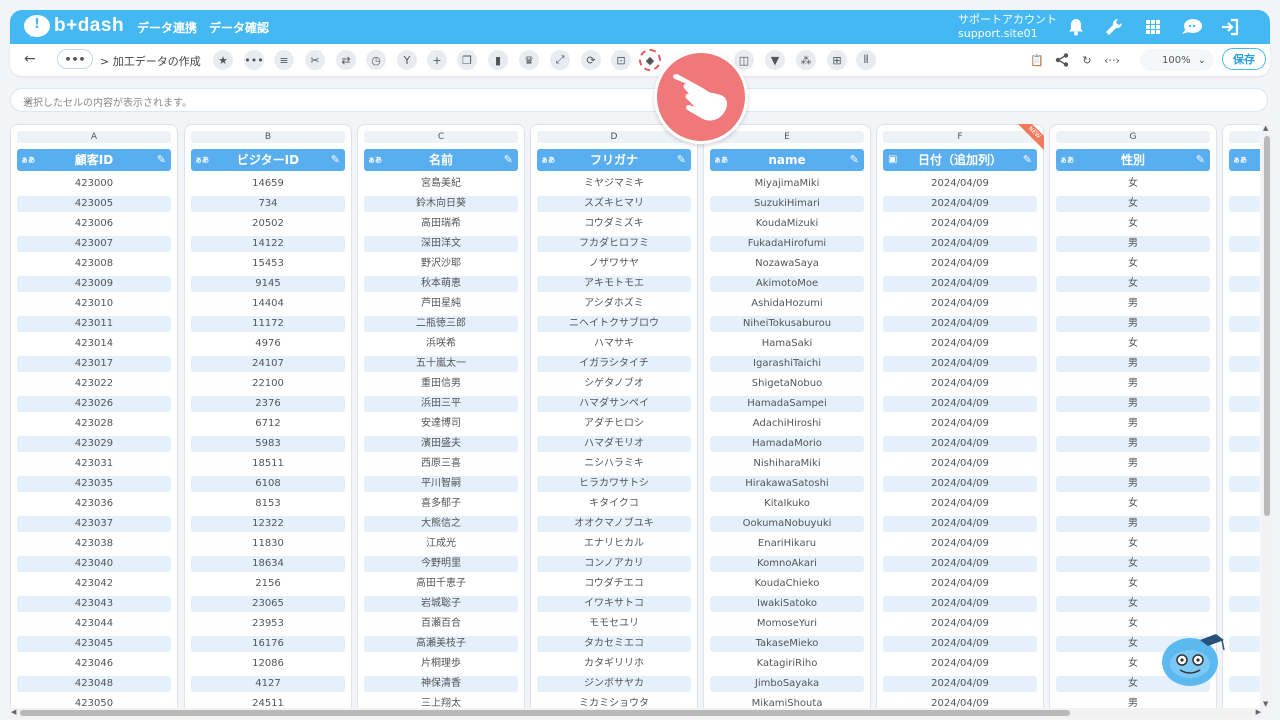  I want to click on table-cell: コウダミズキ, so click(614, 224).